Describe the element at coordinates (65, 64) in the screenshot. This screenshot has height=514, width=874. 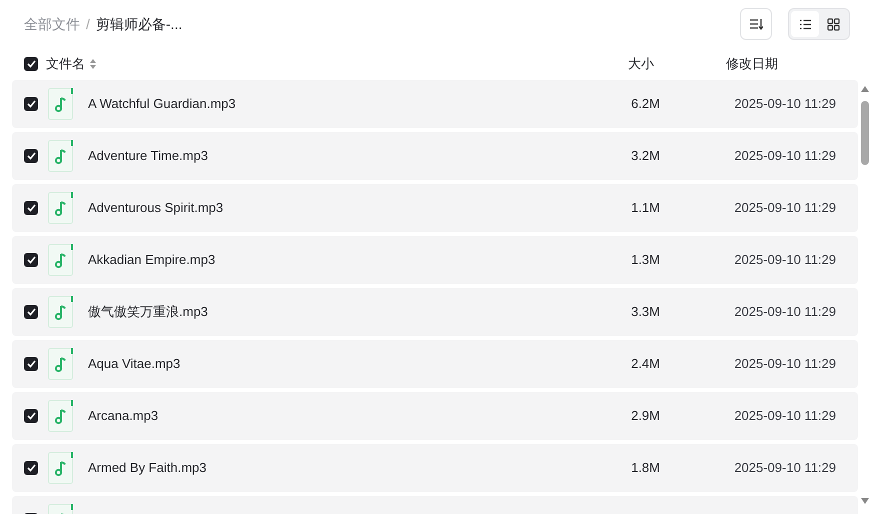
I see `name-column-header: 文件名` at that location.